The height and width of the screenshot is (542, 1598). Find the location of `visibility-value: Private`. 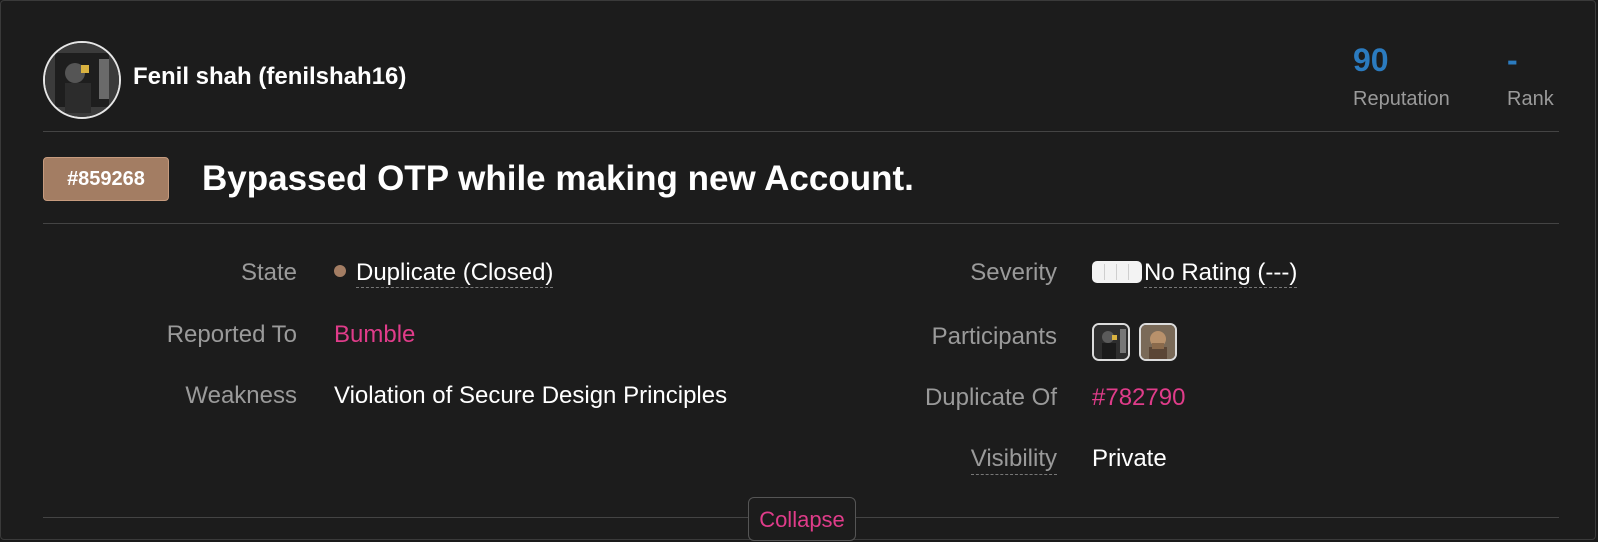

visibility-value: Private is located at coordinates (1129, 458).